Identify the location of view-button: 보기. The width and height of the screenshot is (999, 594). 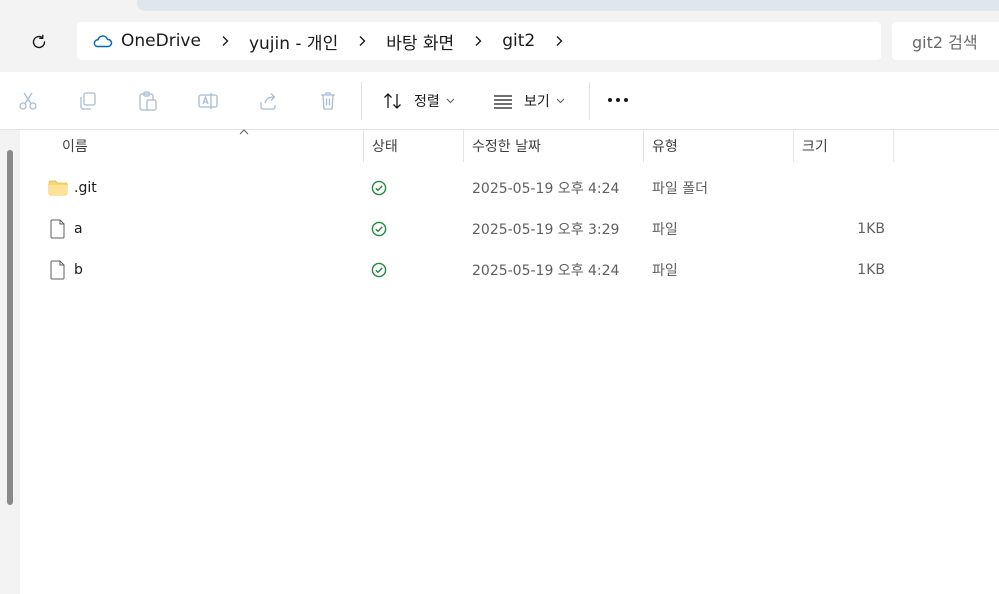
(528, 101).